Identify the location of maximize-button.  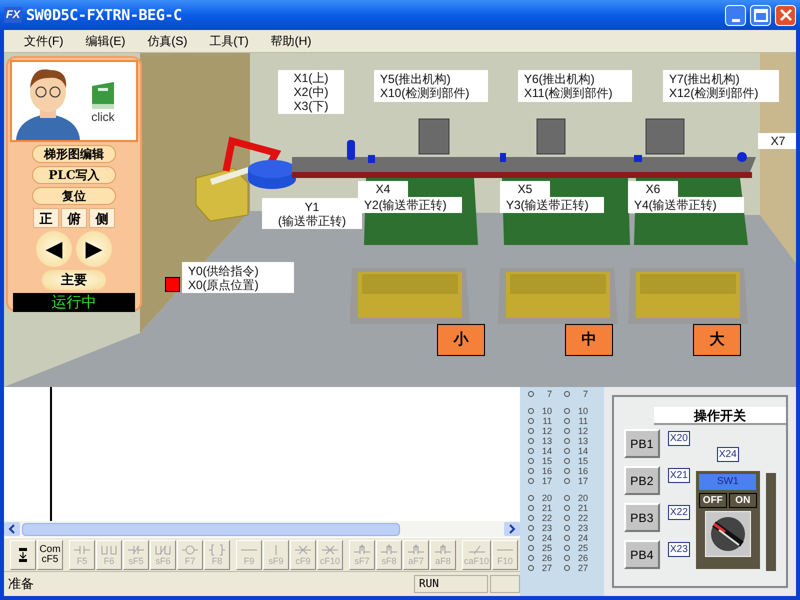
(760, 15).